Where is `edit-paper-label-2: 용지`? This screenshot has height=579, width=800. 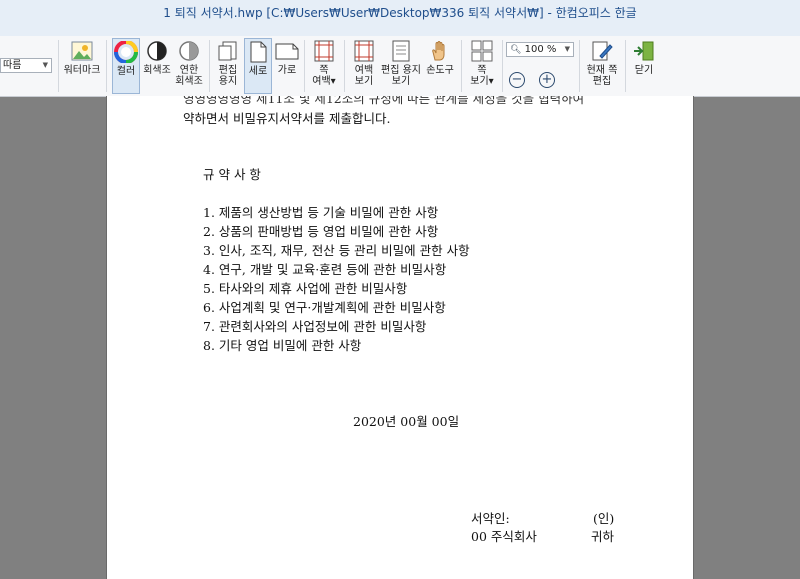
edit-paper-label-2: 용지 is located at coordinates (228, 81).